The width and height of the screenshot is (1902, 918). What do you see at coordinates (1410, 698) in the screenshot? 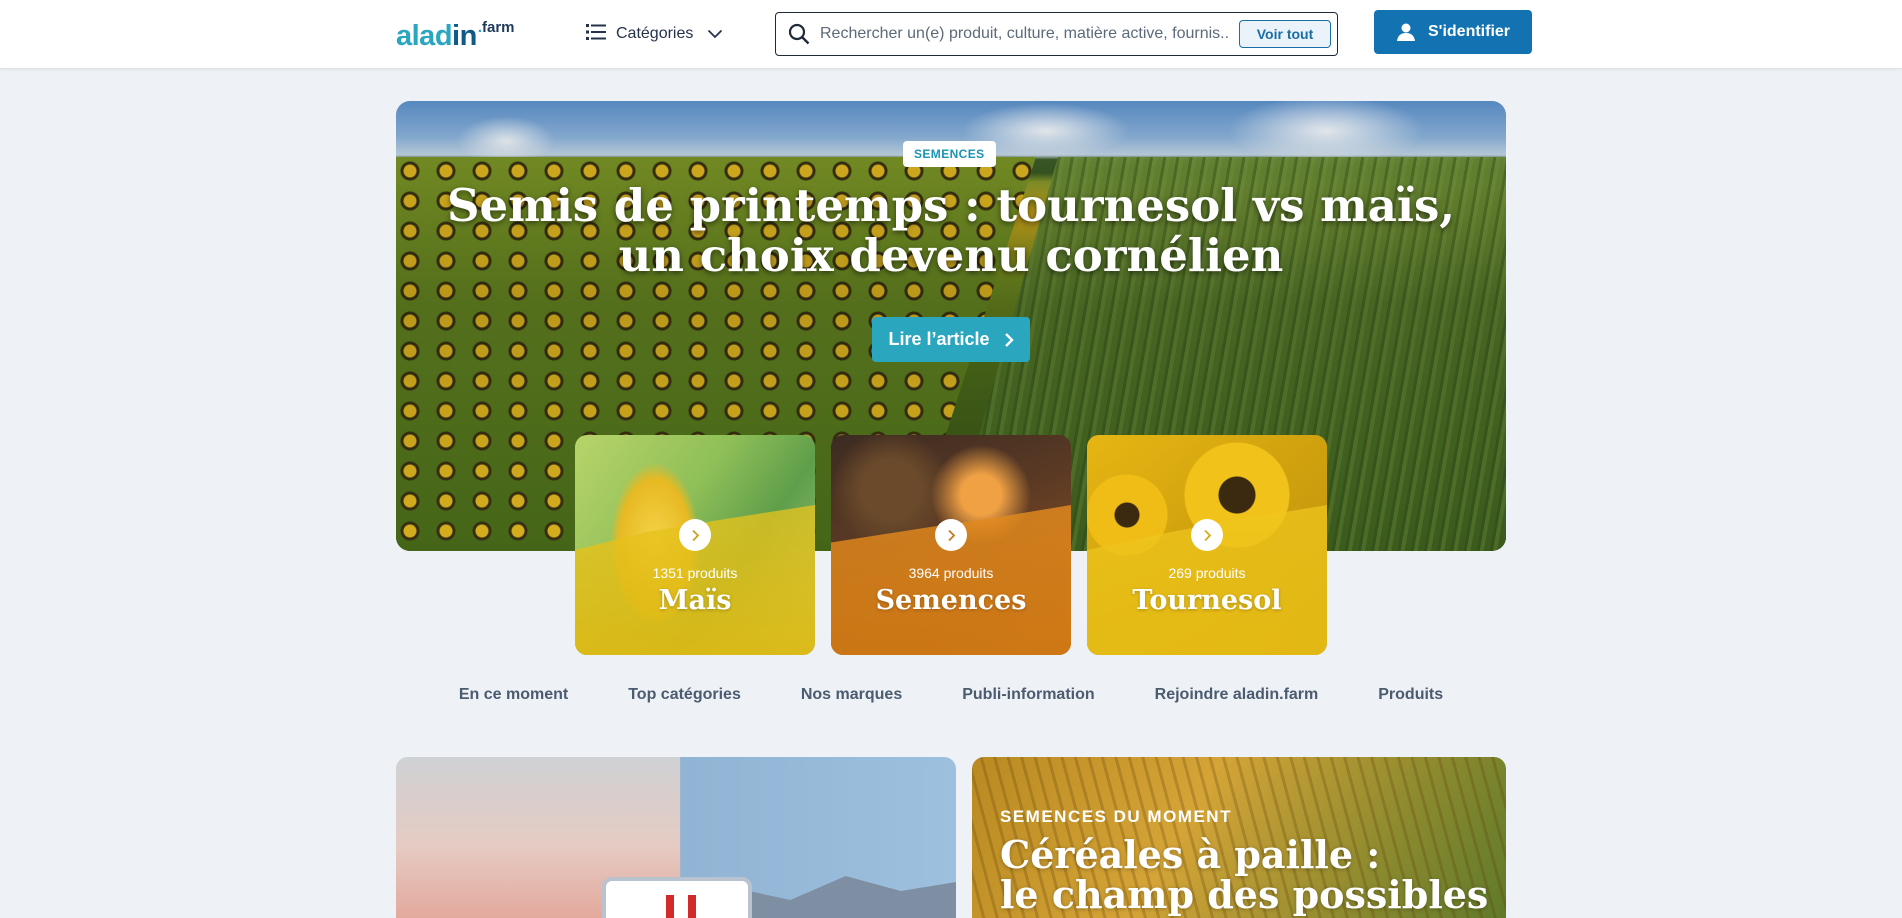
I see `tab-produits: Produits` at bounding box center [1410, 698].